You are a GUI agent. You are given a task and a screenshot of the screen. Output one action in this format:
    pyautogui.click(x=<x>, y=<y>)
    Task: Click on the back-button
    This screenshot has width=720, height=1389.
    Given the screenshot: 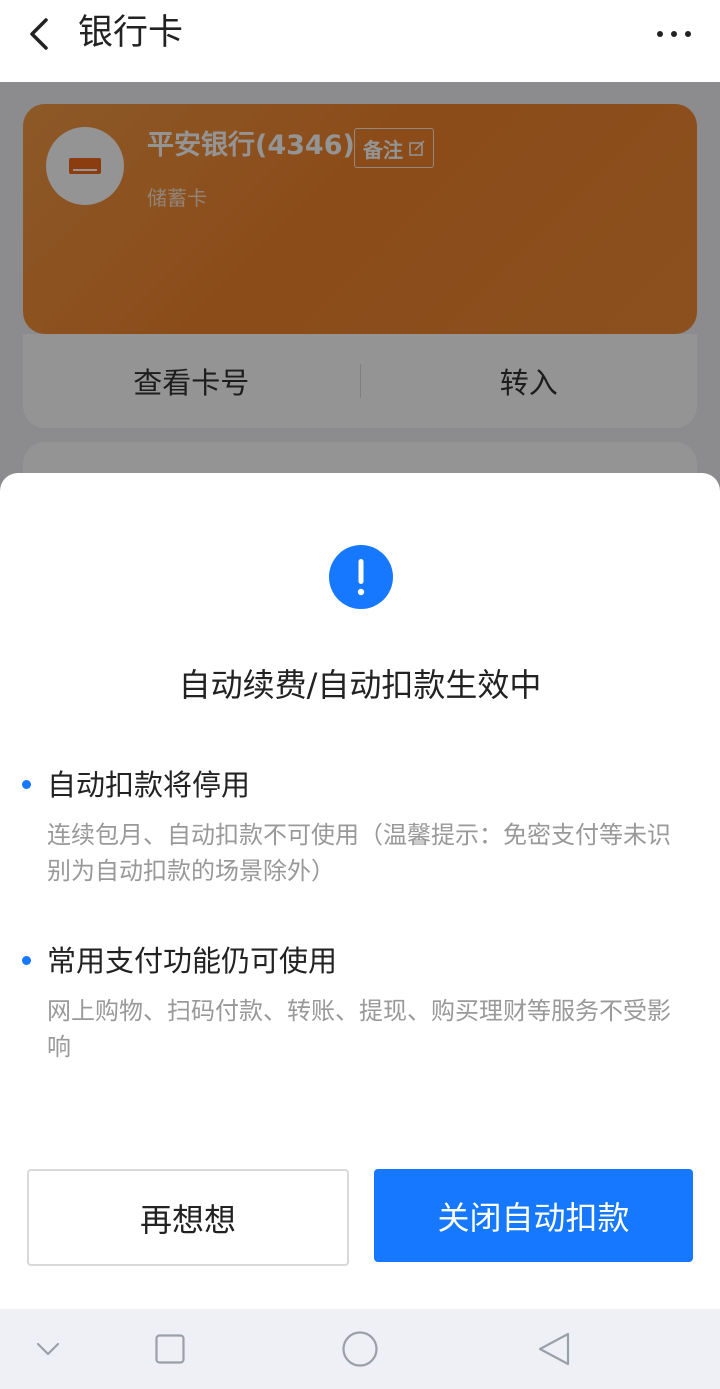 What is the action you would take?
    pyautogui.click(x=42, y=34)
    